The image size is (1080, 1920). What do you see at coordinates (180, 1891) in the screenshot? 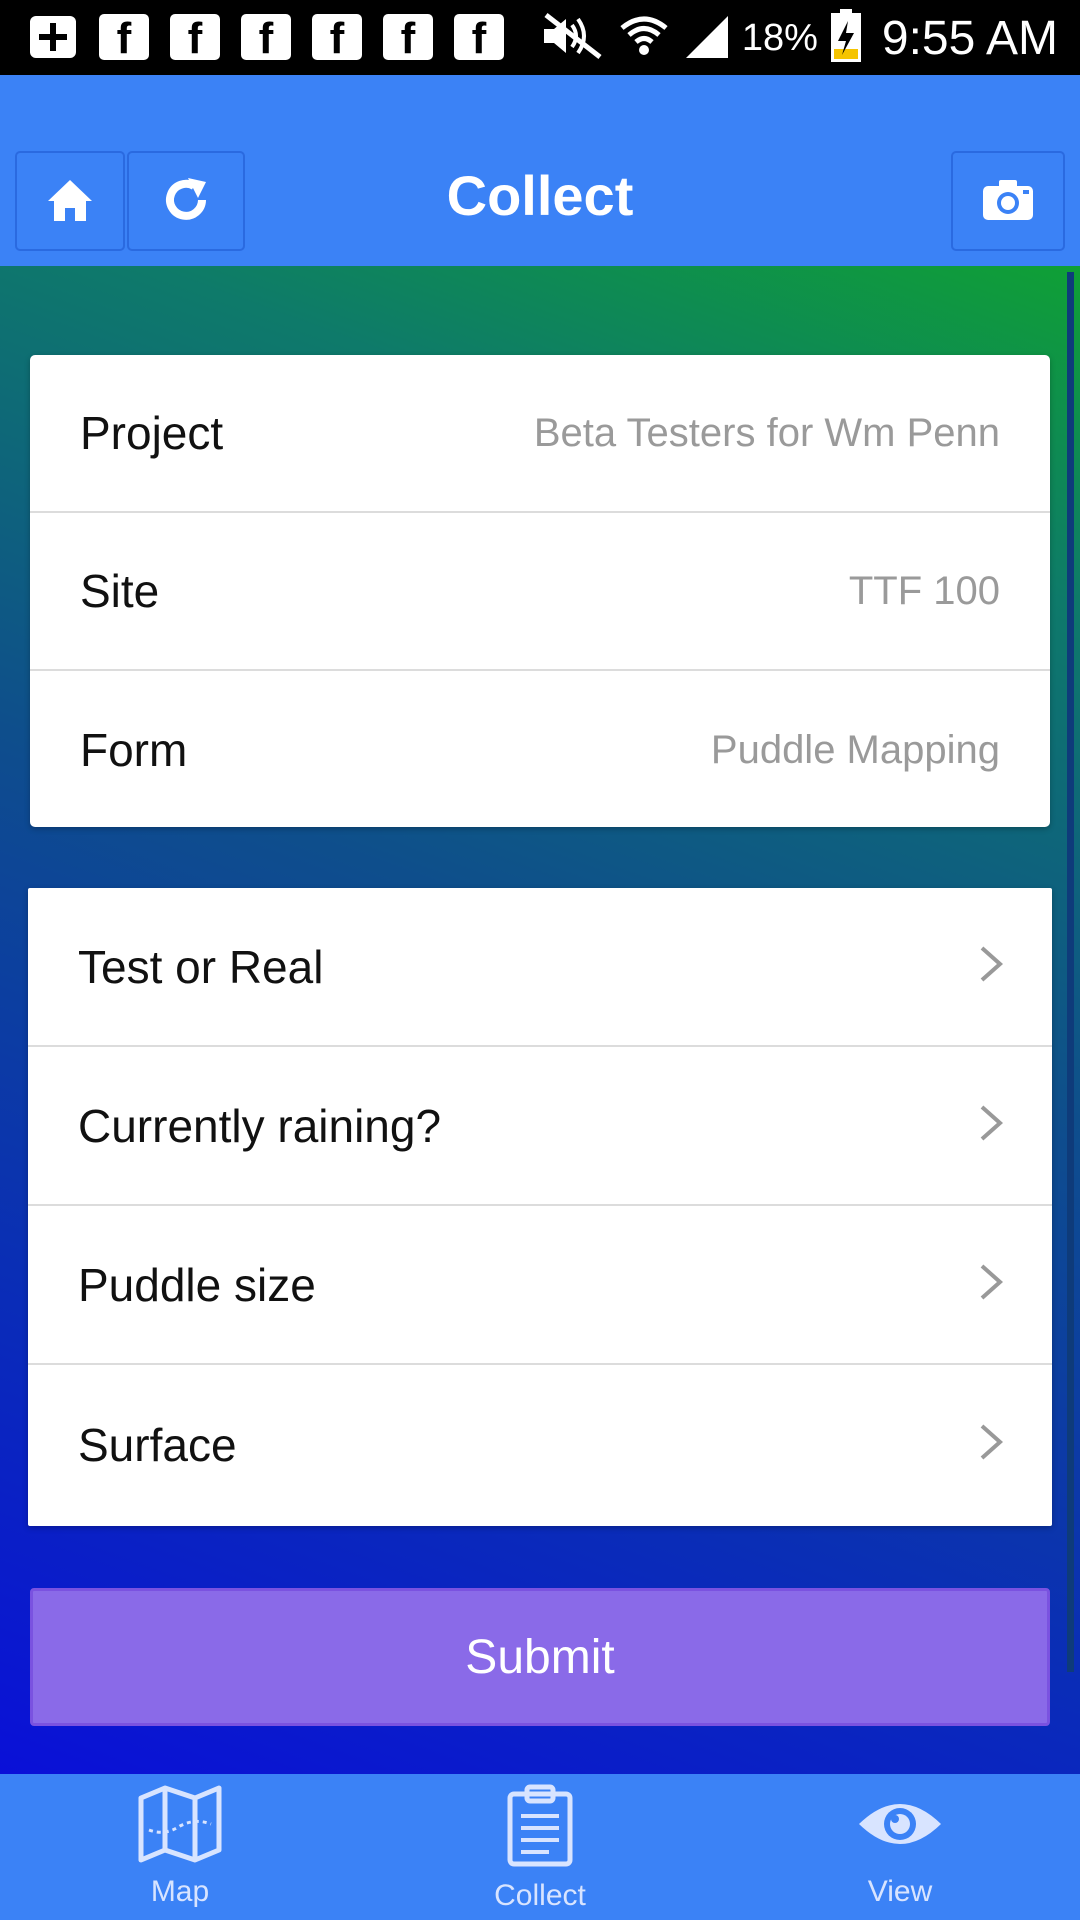
I see `nav-label-map: Map` at bounding box center [180, 1891].